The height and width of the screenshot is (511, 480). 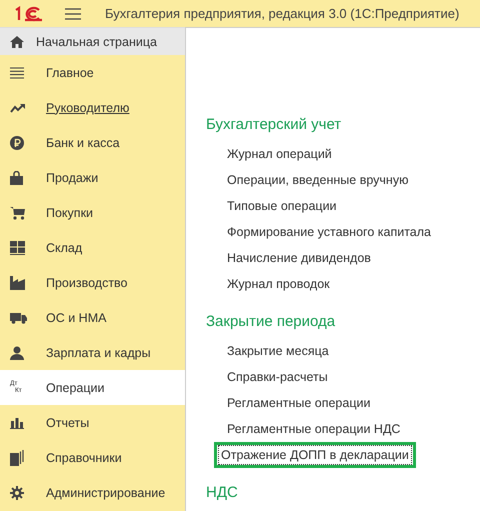 I want to click on sidebar-item: Справочники, so click(x=92, y=457).